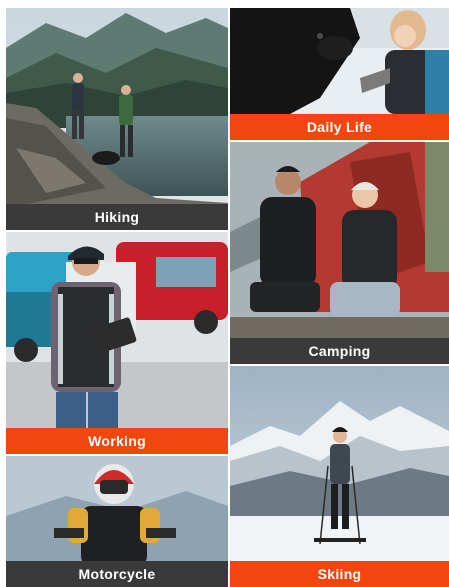 This screenshot has width=449, height=587. I want to click on label-daily-life: Daily Life, so click(339, 127).